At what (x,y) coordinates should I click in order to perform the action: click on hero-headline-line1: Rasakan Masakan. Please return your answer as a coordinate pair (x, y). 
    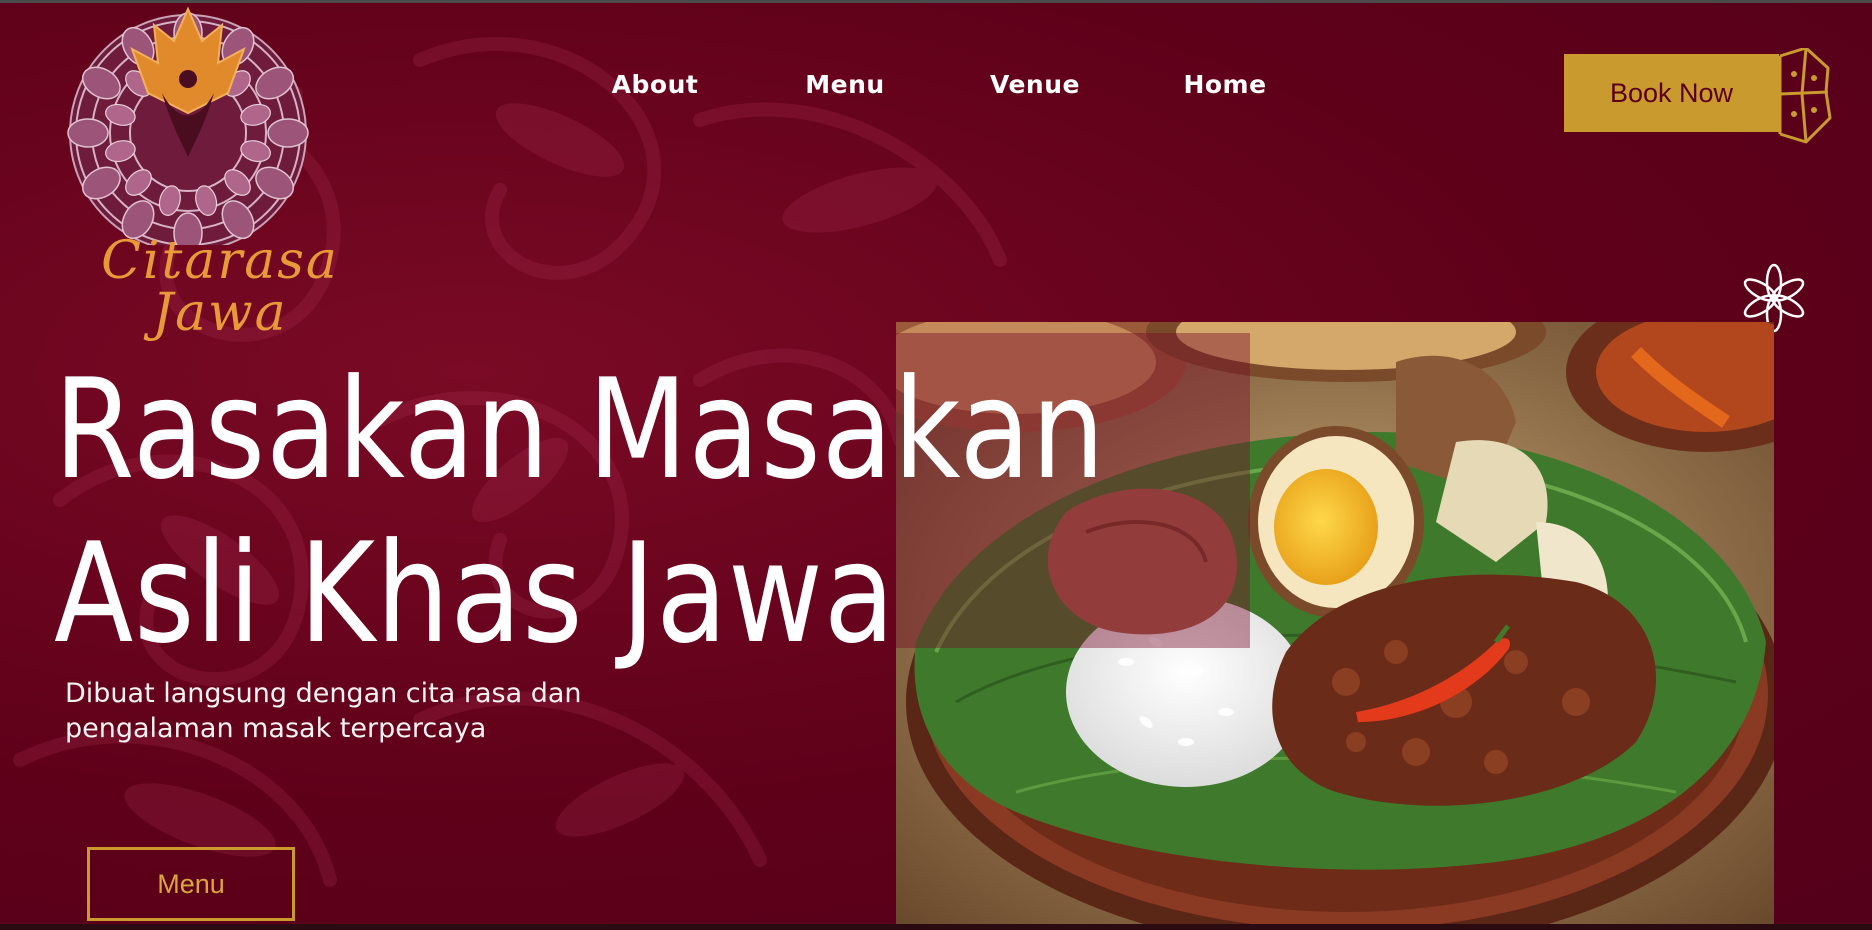
    Looking at the image, I should click on (580, 429).